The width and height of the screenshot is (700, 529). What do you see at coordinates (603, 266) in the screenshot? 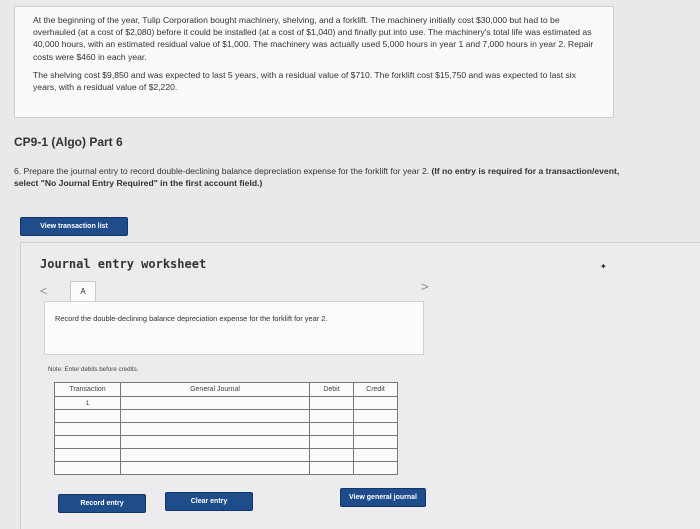
I see `star-icon: ✦` at bounding box center [603, 266].